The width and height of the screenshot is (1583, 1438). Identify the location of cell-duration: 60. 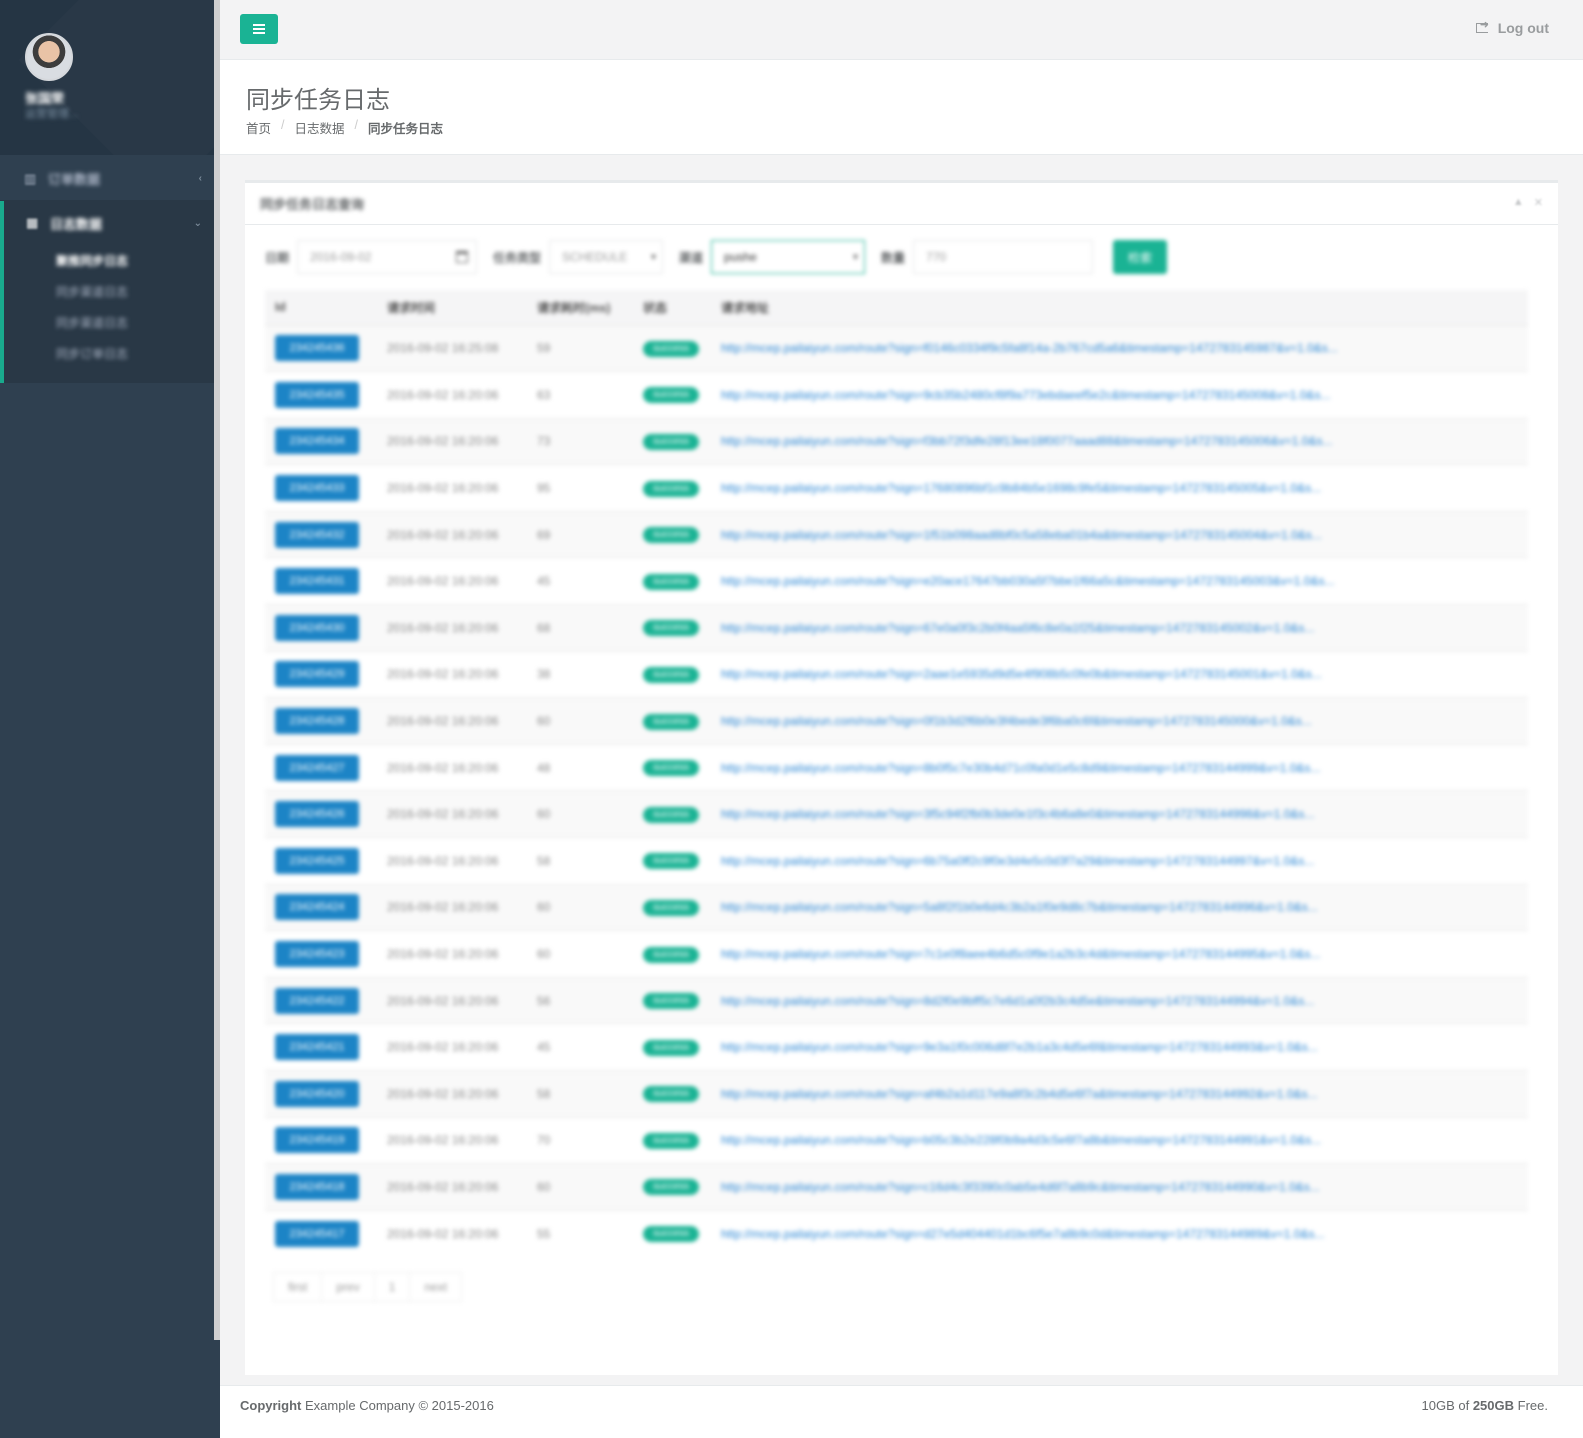
(580, 1187).